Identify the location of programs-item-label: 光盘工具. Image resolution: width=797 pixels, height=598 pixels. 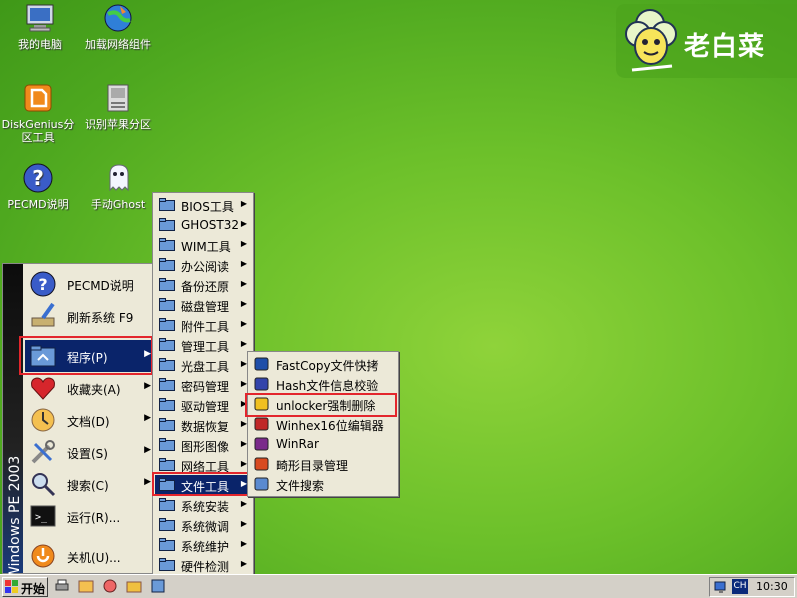
(205, 367).